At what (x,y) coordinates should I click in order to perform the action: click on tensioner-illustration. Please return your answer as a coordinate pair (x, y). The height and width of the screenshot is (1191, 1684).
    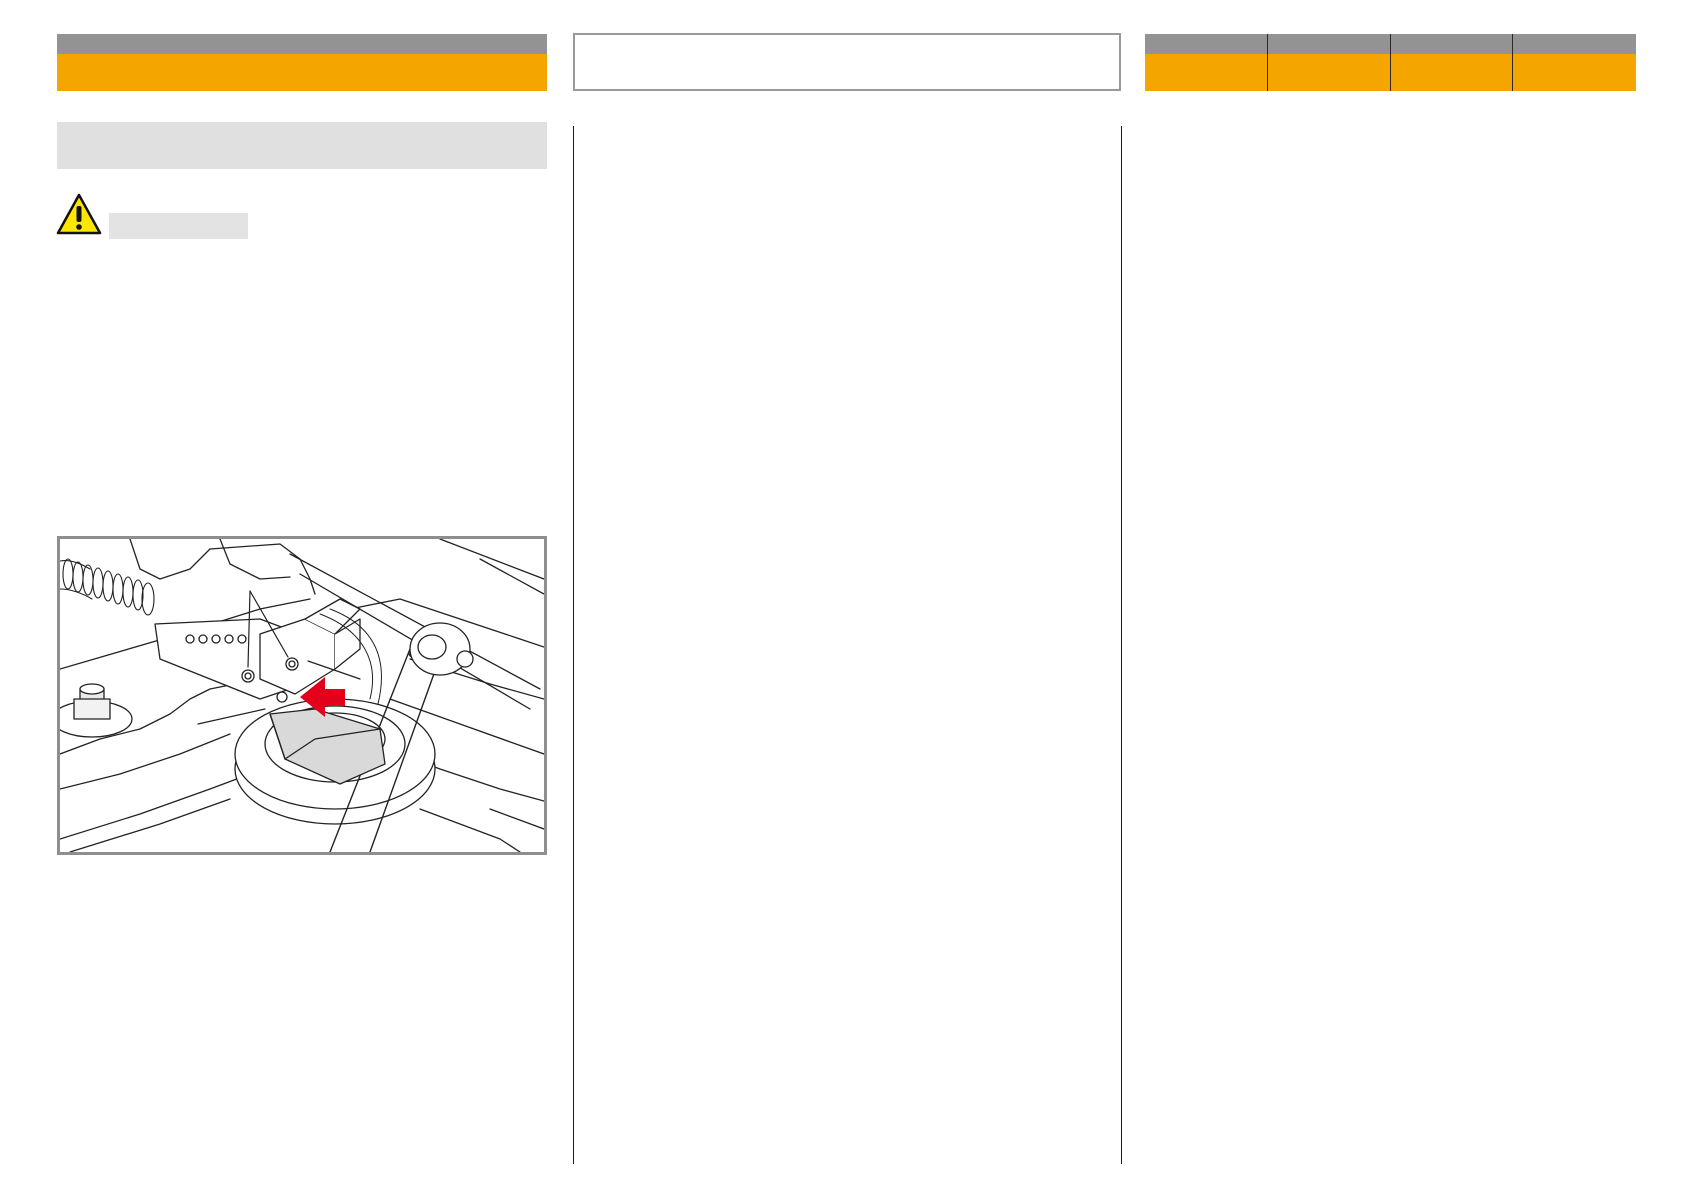
    Looking at the image, I should click on (302, 695).